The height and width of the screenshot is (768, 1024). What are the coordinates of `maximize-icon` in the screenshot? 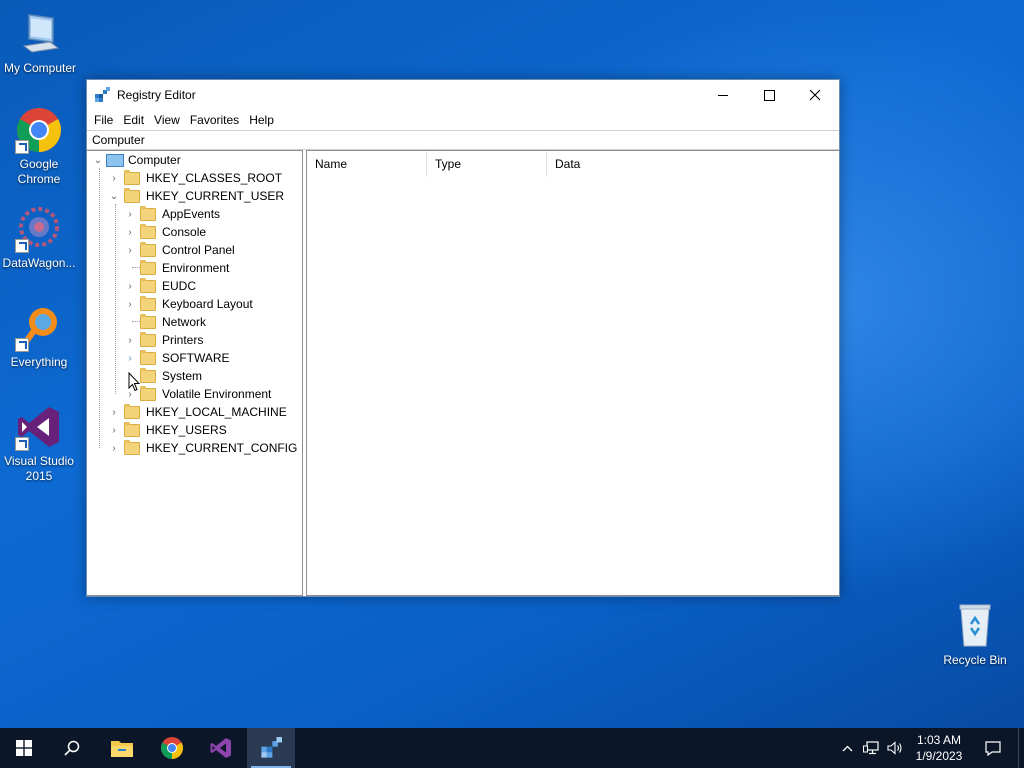 It's located at (769, 95).